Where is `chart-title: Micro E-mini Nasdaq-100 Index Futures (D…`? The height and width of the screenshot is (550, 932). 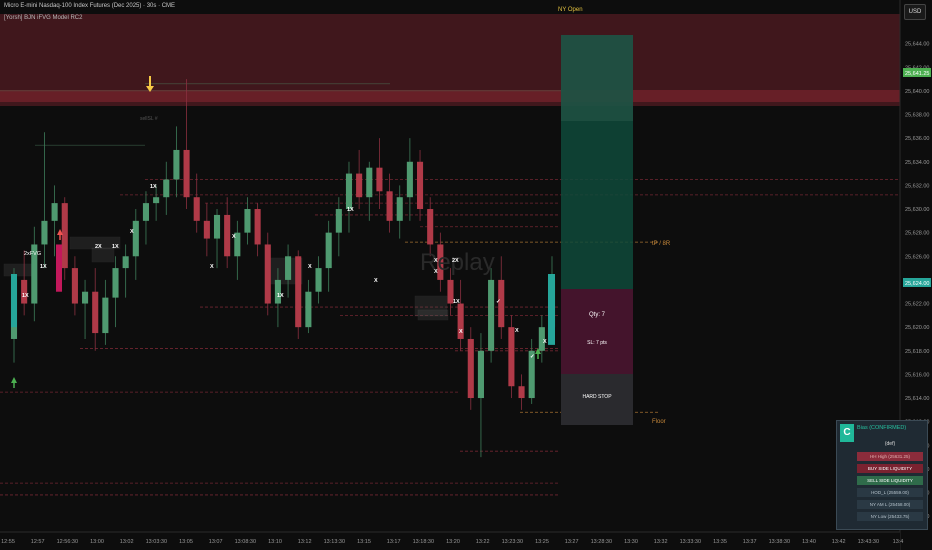 chart-title: Micro E-mini Nasdaq-100 Index Futures (D… is located at coordinates (90, 6).